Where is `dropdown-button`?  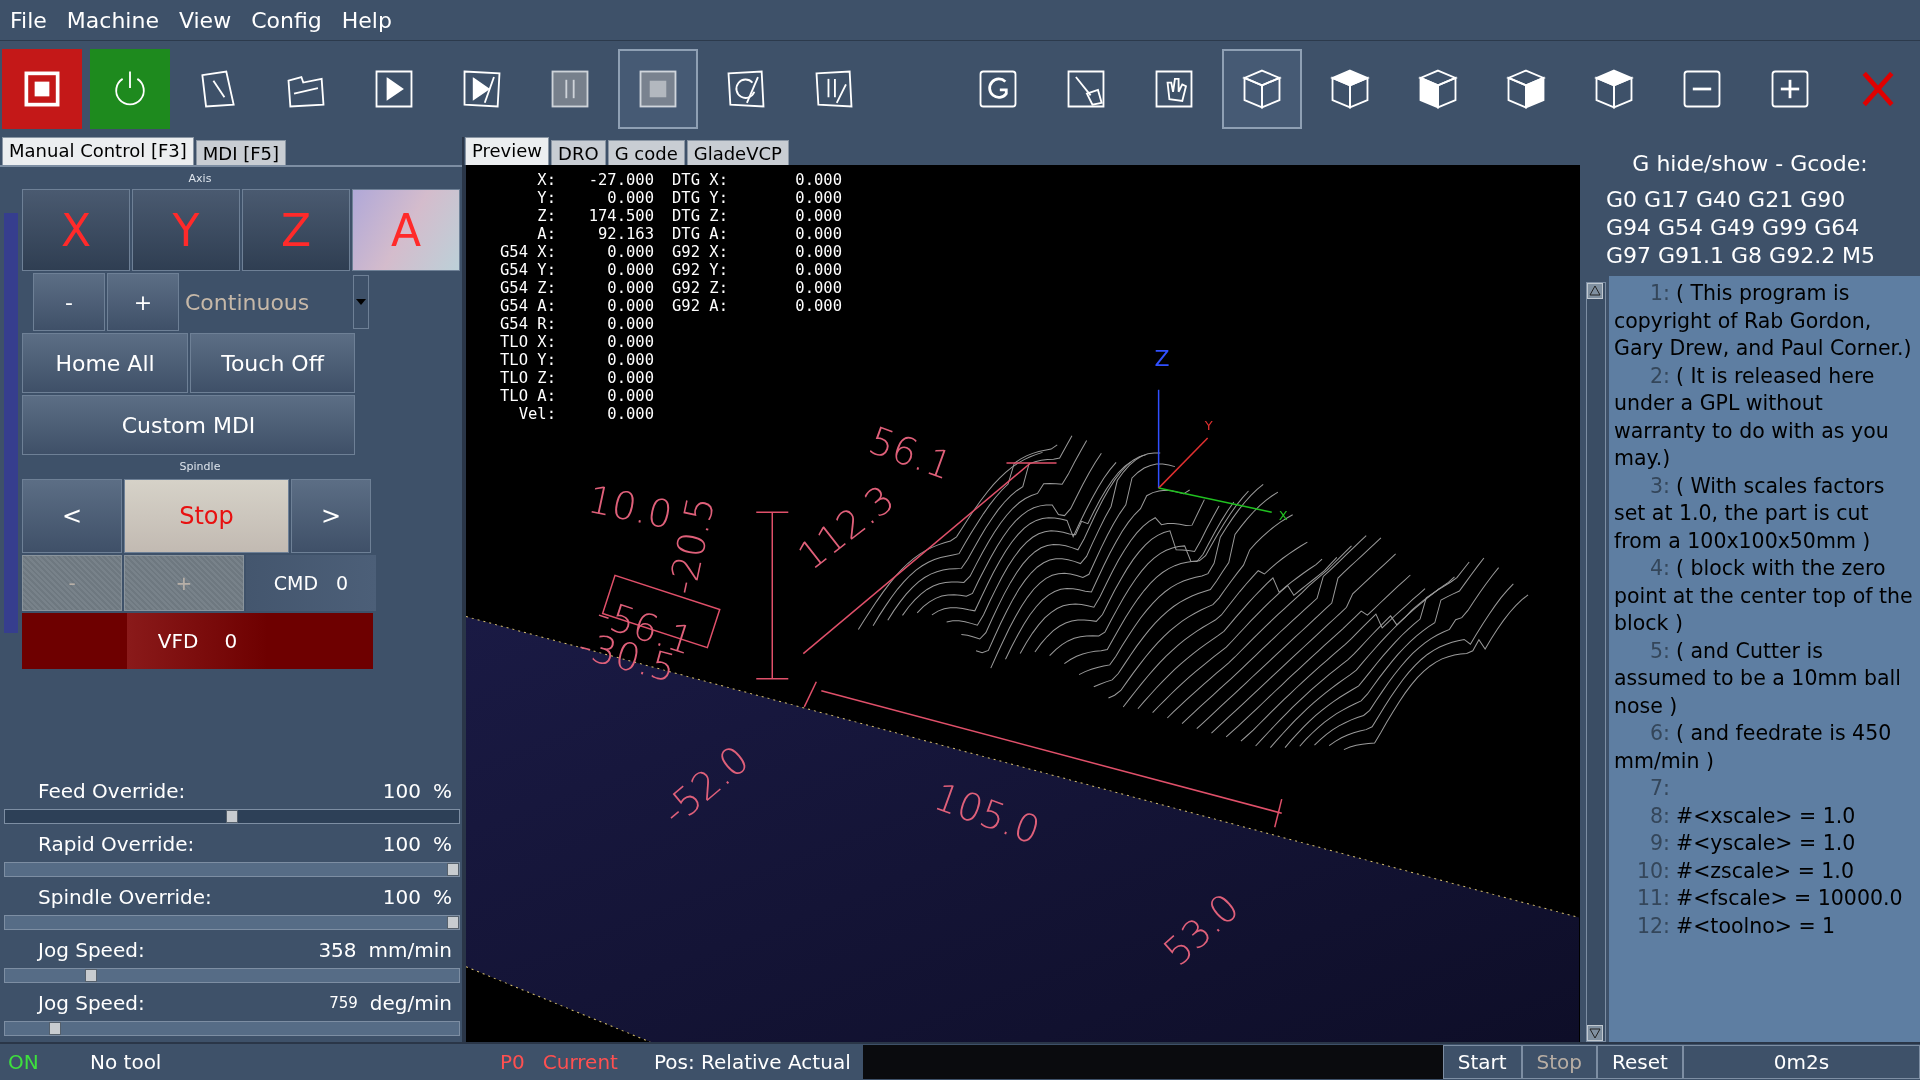
dropdown-button is located at coordinates (361, 302).